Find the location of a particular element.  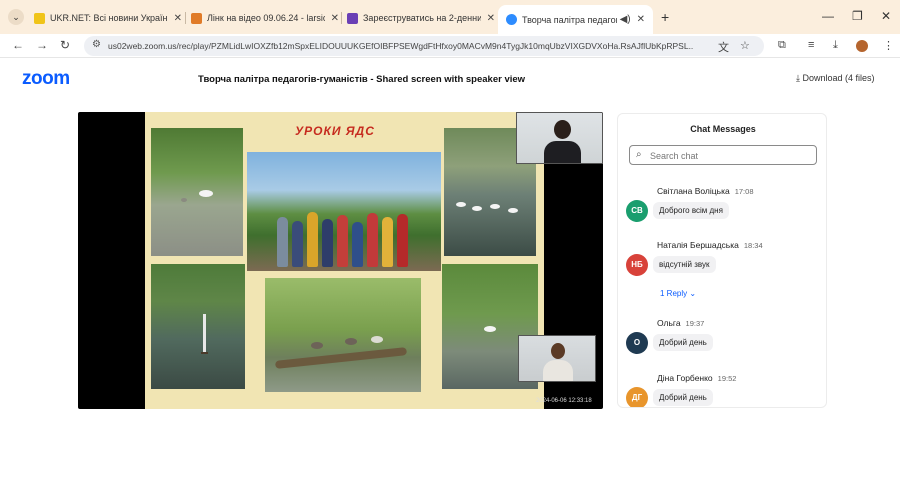

search-icon: ⌕ is located at coordinates (639, 154).